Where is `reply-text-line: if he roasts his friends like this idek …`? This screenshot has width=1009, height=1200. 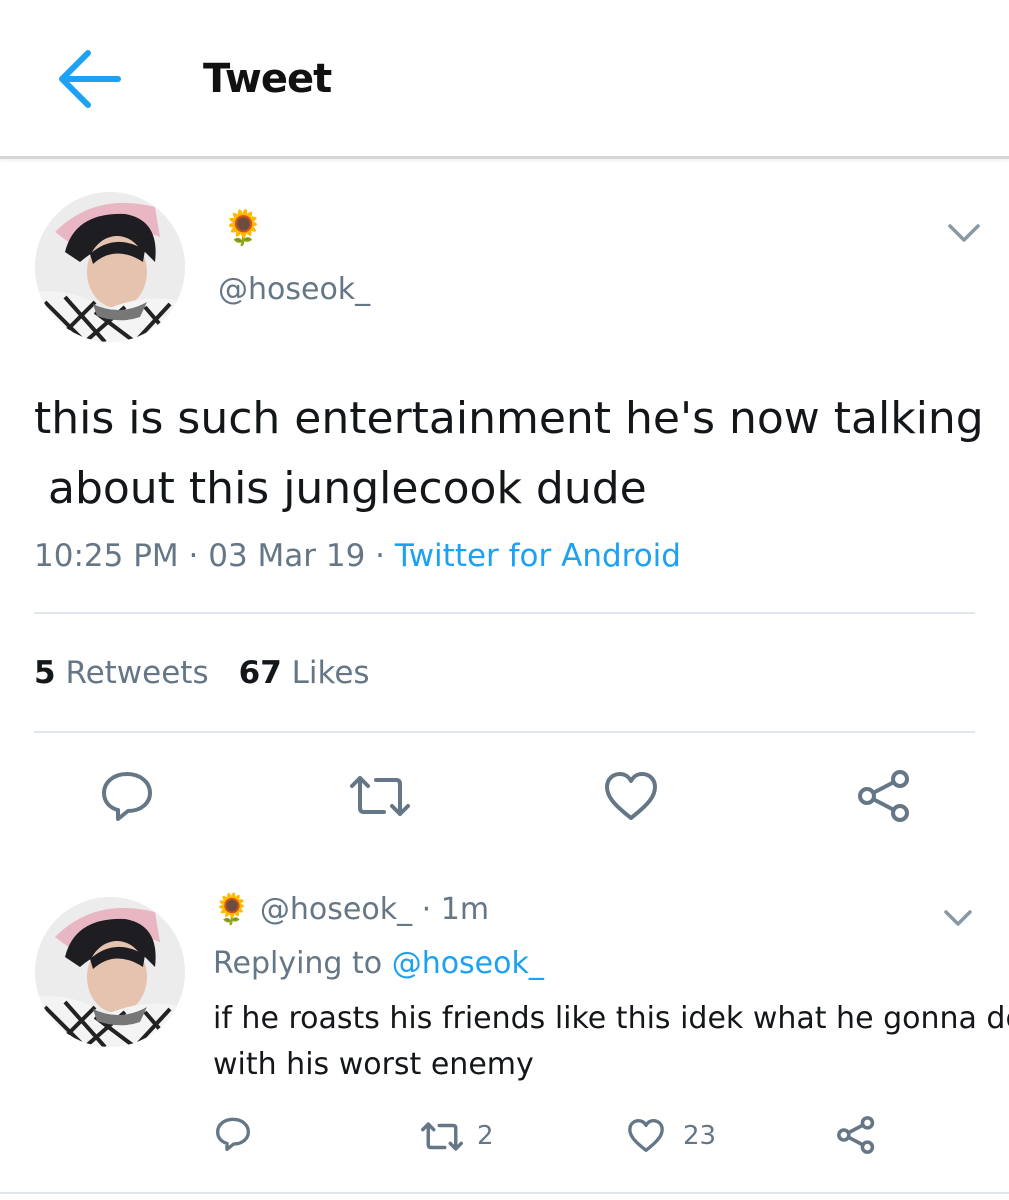
reply-text-line: if he roasts his friends like this idek … is located at coordinates (611, 1018).